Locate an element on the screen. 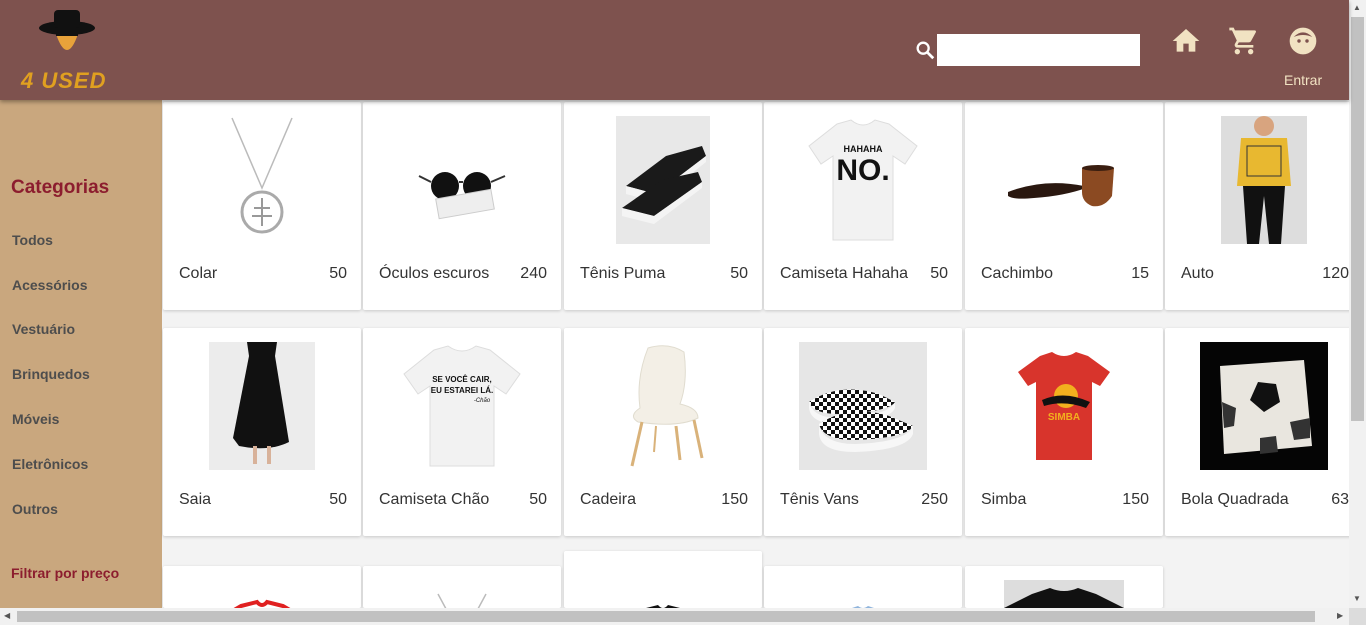 The image size is (1366, 625). product-card: Óculos escuros 240 is located at coordinates (462, 206).